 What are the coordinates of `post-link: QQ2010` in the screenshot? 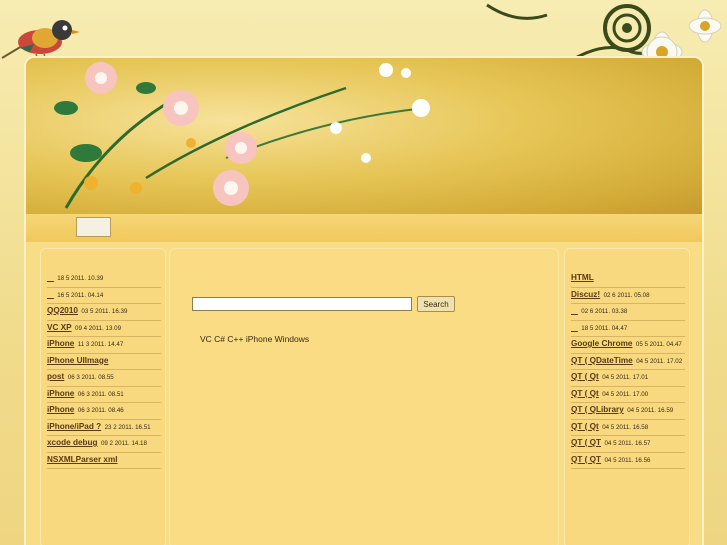 It's located at (62, 310).